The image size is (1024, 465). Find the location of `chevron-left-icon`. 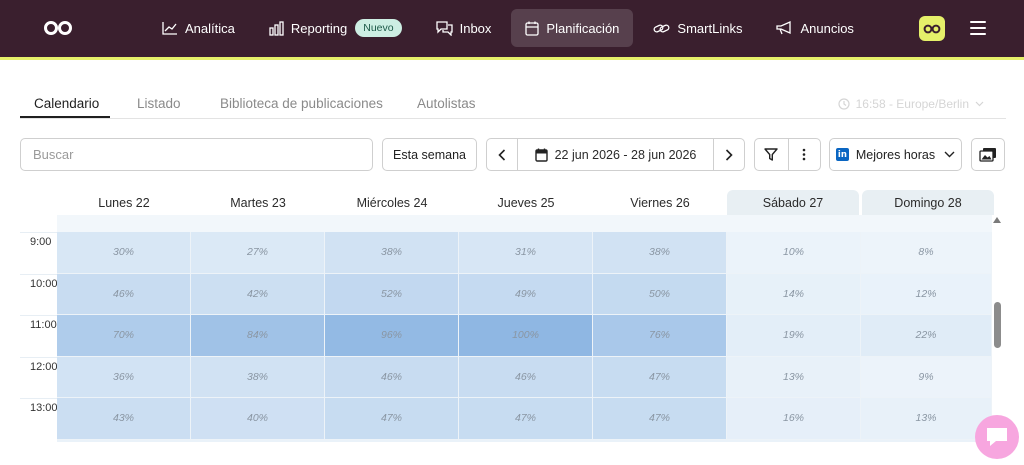

chevron-left-icon is located at coordinates (502, 154).